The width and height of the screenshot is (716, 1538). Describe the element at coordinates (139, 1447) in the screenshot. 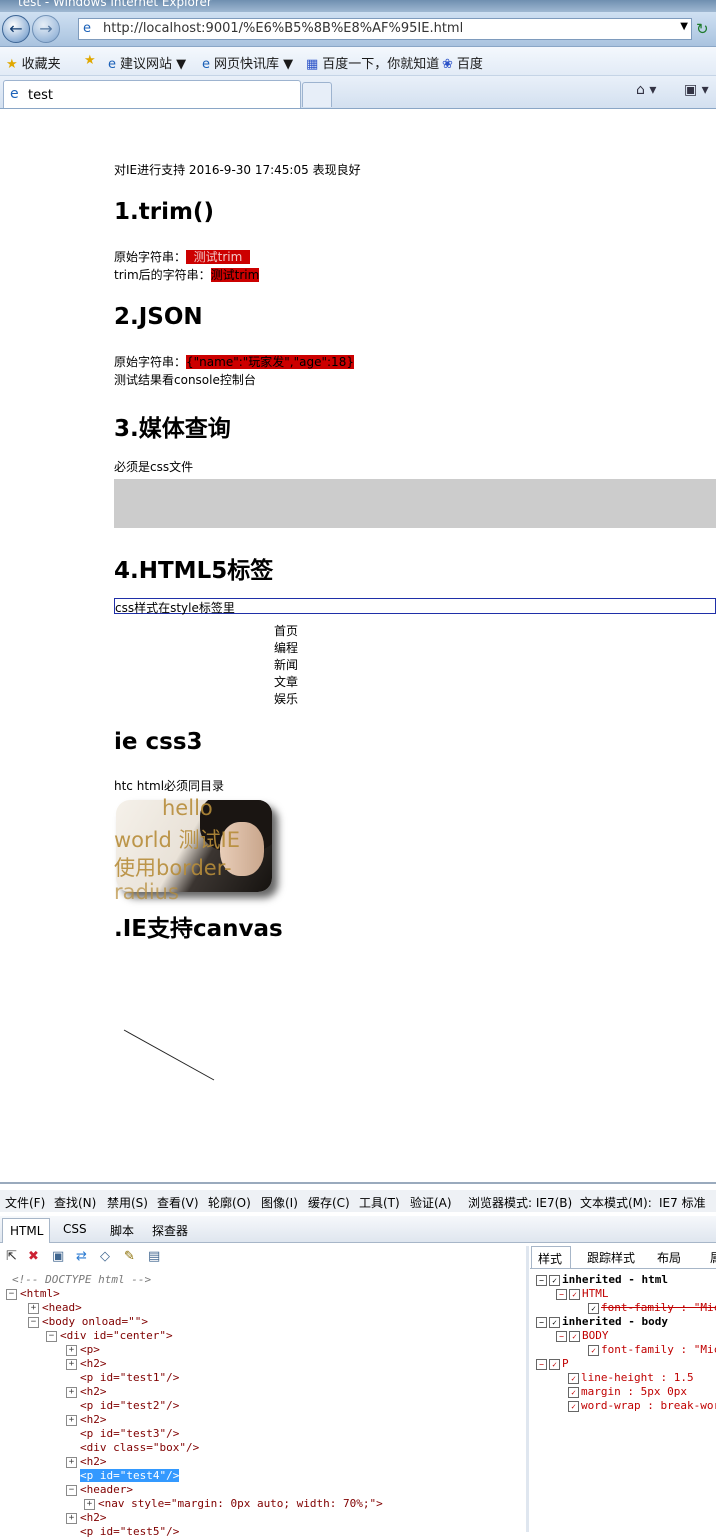

I see `tree-node-div-box: <div class="box"/>` at that location.